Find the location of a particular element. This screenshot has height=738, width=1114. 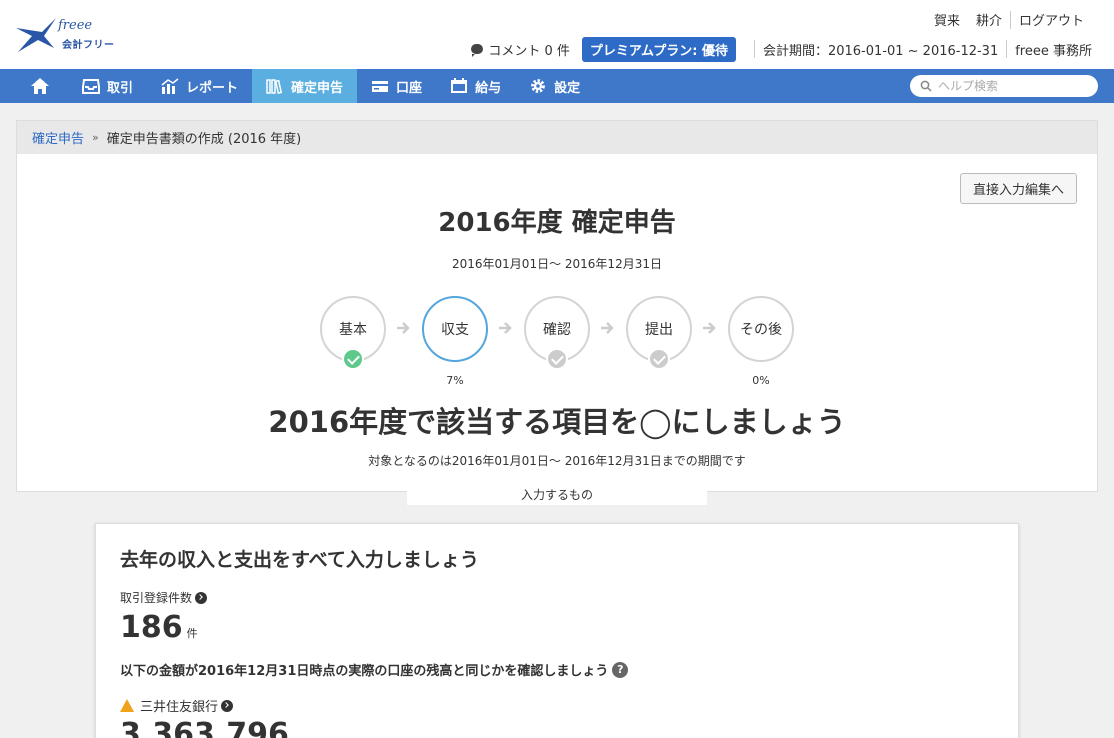

comment-count: コメント 0 件 is located at coordinates (529, 51).